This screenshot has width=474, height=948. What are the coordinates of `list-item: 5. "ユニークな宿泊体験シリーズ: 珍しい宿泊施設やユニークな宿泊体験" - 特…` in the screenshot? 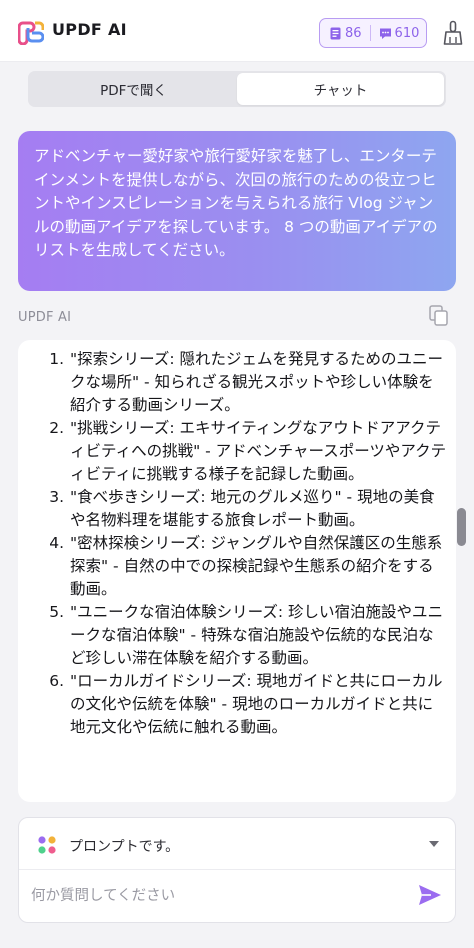 It's located at (246, 635).